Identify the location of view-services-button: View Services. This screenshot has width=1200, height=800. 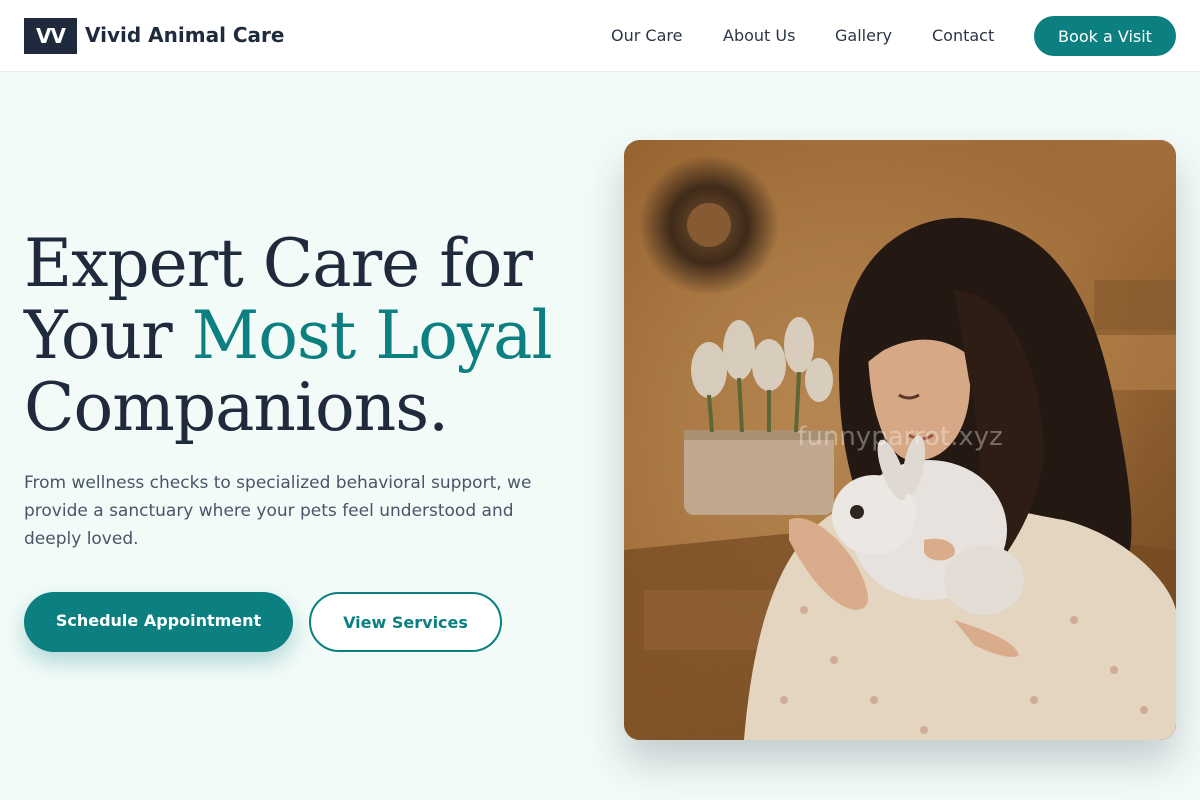
(405, 622).